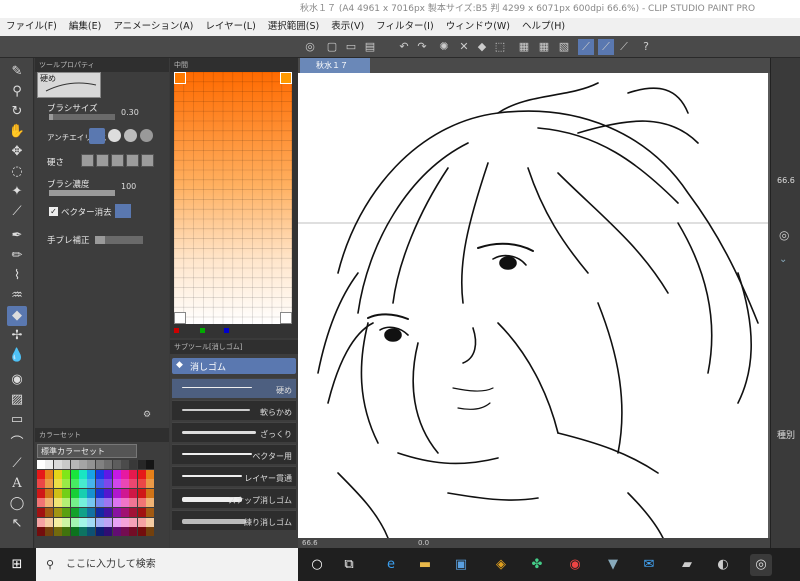 Image resolution: width=800 pixels, height=581 pixels. I want to click on tool-settings-icon: ⚙, so click(147, 415).